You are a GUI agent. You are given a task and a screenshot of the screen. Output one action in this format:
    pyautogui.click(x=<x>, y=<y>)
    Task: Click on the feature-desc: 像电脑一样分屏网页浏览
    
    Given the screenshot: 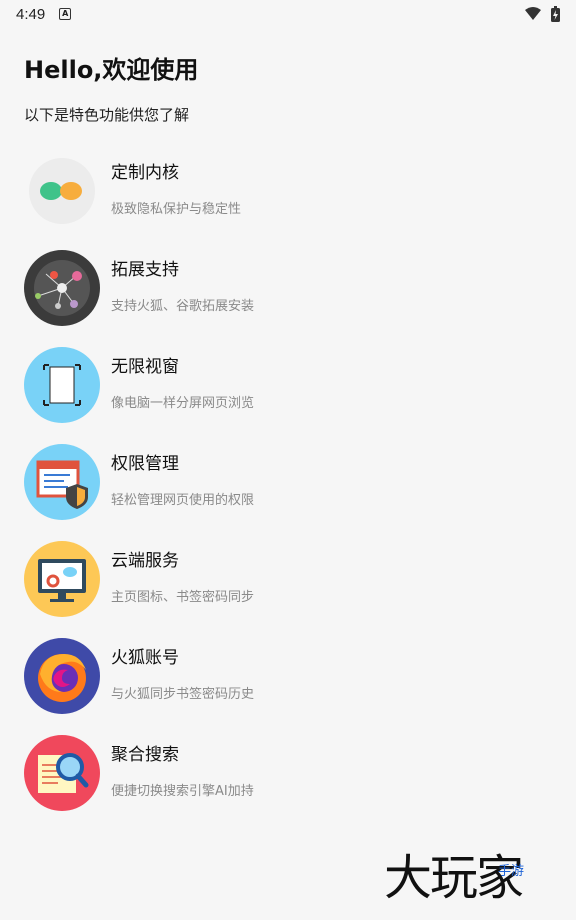 What is the action you would take?
    pyautogui.click(x=183, y=403)
    